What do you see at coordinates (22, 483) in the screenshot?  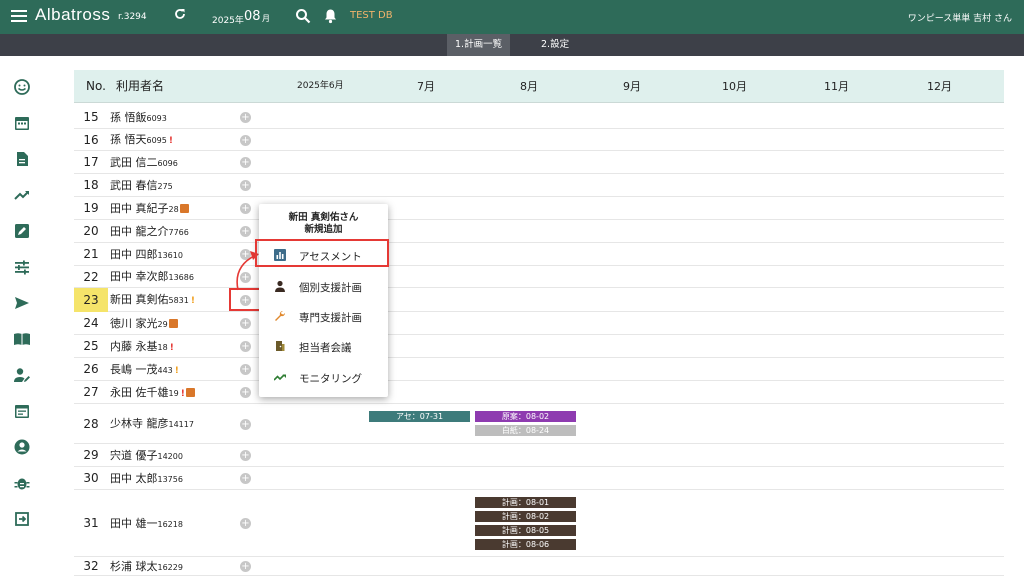 I see `bug-icon` at bounding box center [22, 483].